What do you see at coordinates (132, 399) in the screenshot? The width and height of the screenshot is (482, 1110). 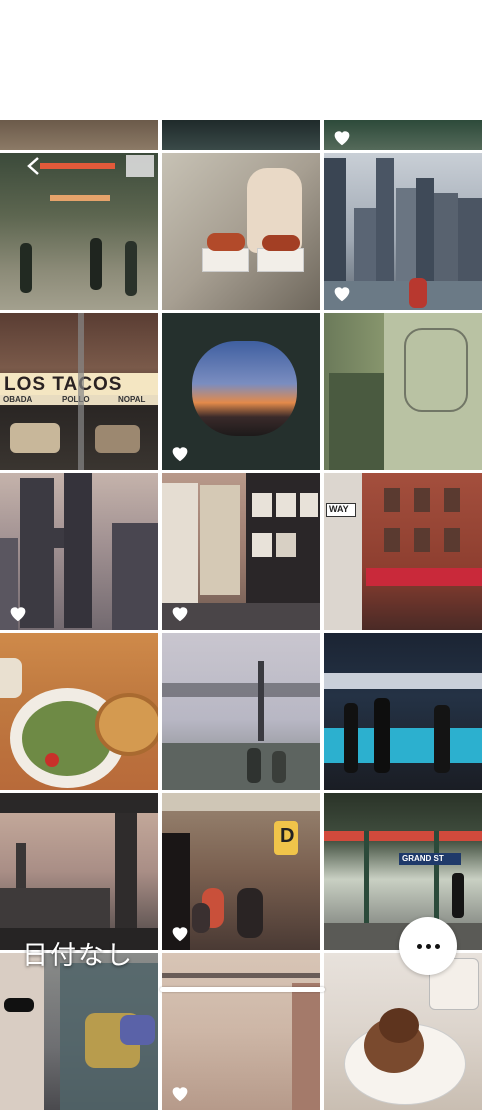 I see `shop-sign-sub: NOPAL` at bounding box center [132, 399].